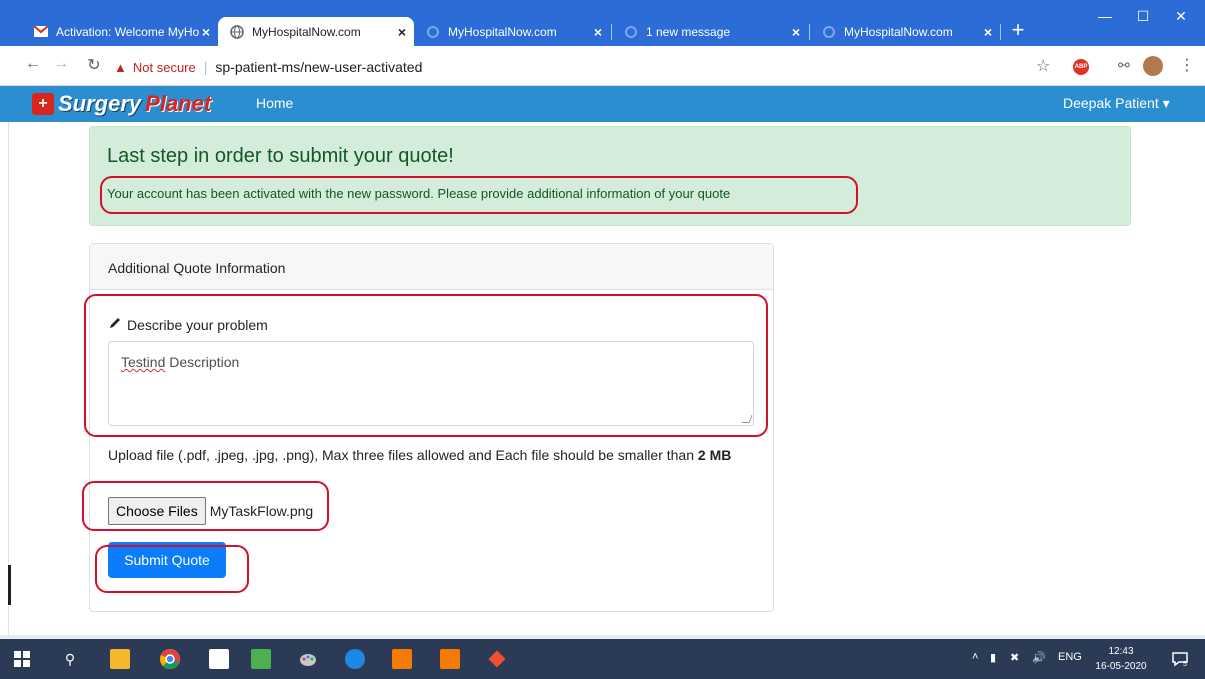  Describe the element at coordinates (1180, 659) in the screenshot. I see `notification-icon: 5` at that location.